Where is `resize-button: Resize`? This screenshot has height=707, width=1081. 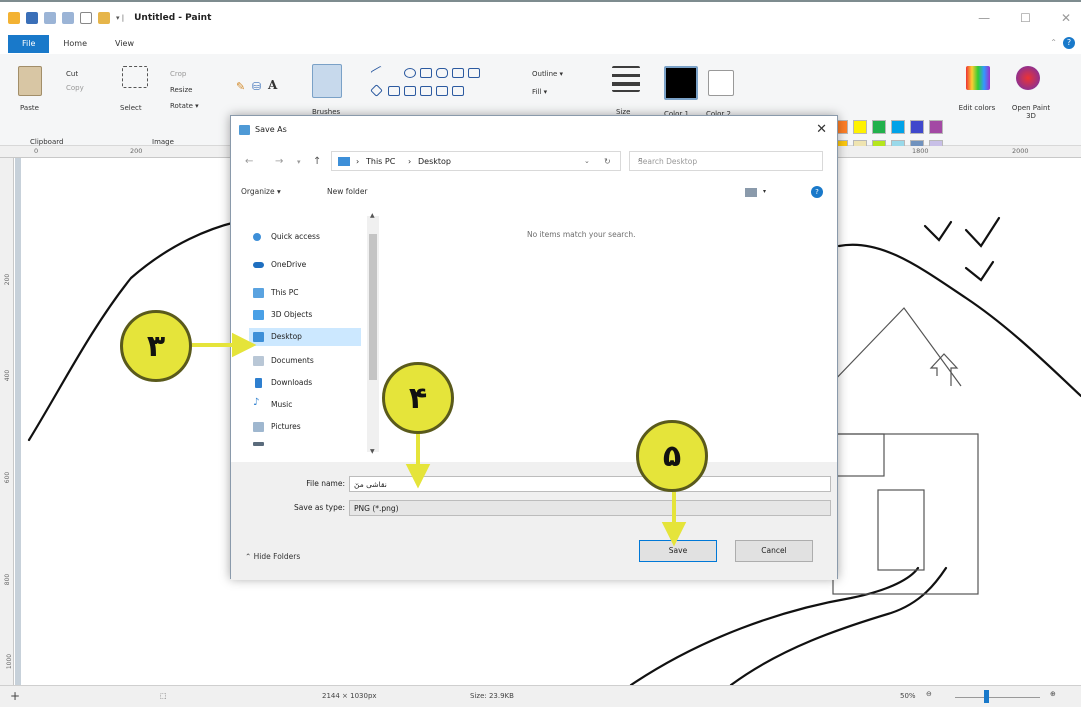
resize-button: Resize is located at coordinates (181, 90).